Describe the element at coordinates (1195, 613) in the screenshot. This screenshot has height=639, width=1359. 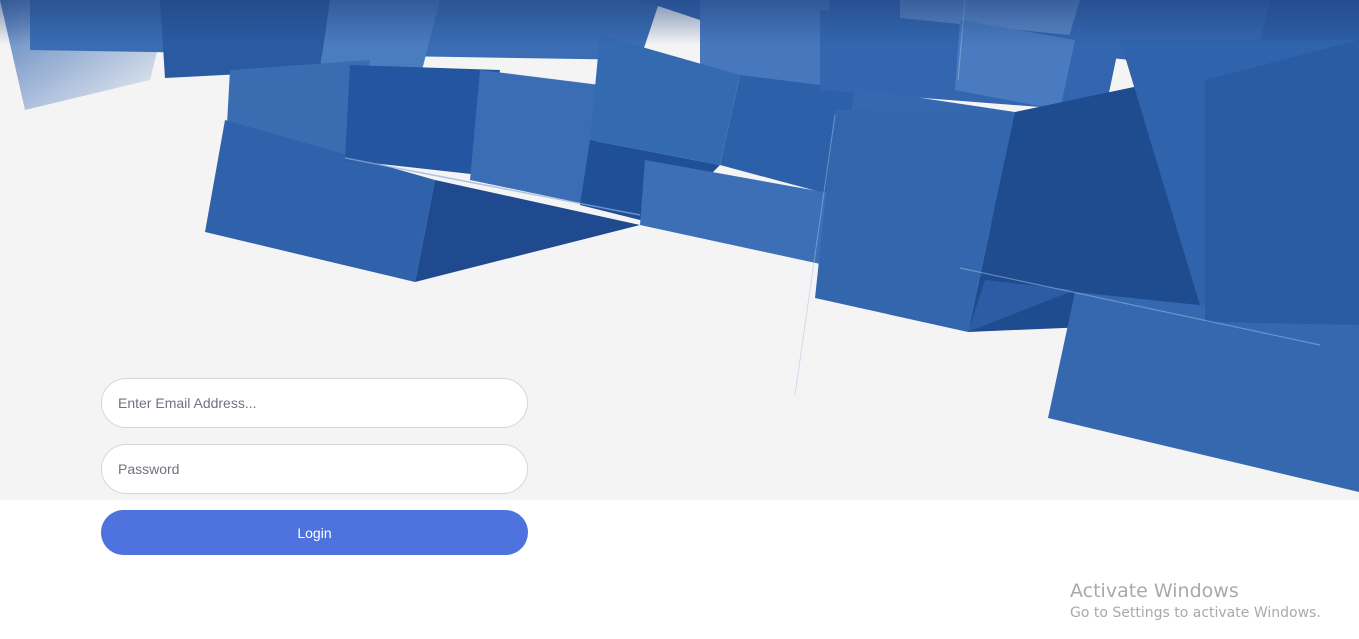
I see `watermark-subtitle: Go to Settings to activate Windows.` at that location.